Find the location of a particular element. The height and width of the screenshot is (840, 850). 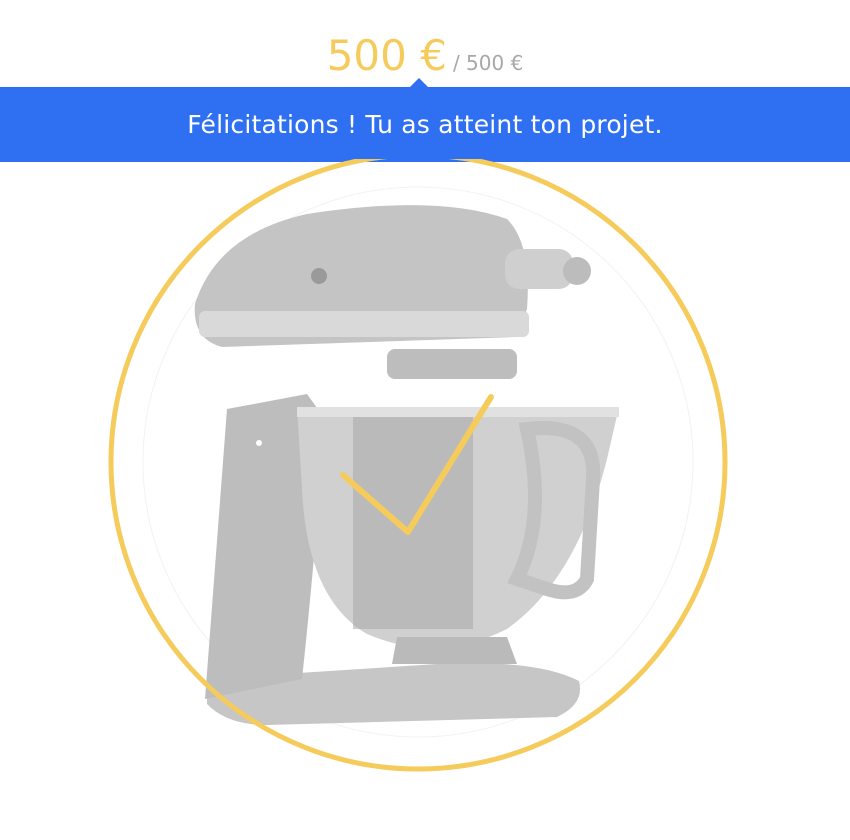

savings-amount: 500 € / 500 € is located at coordinates (425, 56).